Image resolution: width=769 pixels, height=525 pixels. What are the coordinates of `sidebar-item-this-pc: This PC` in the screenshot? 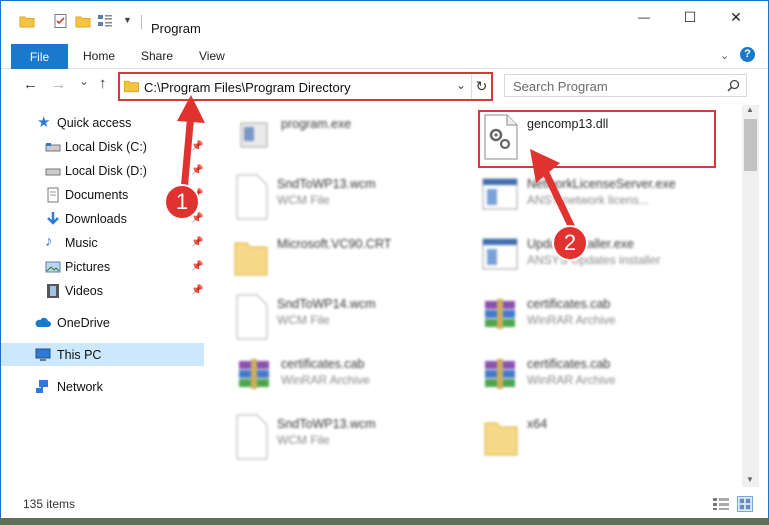 It's located at (102, 354).